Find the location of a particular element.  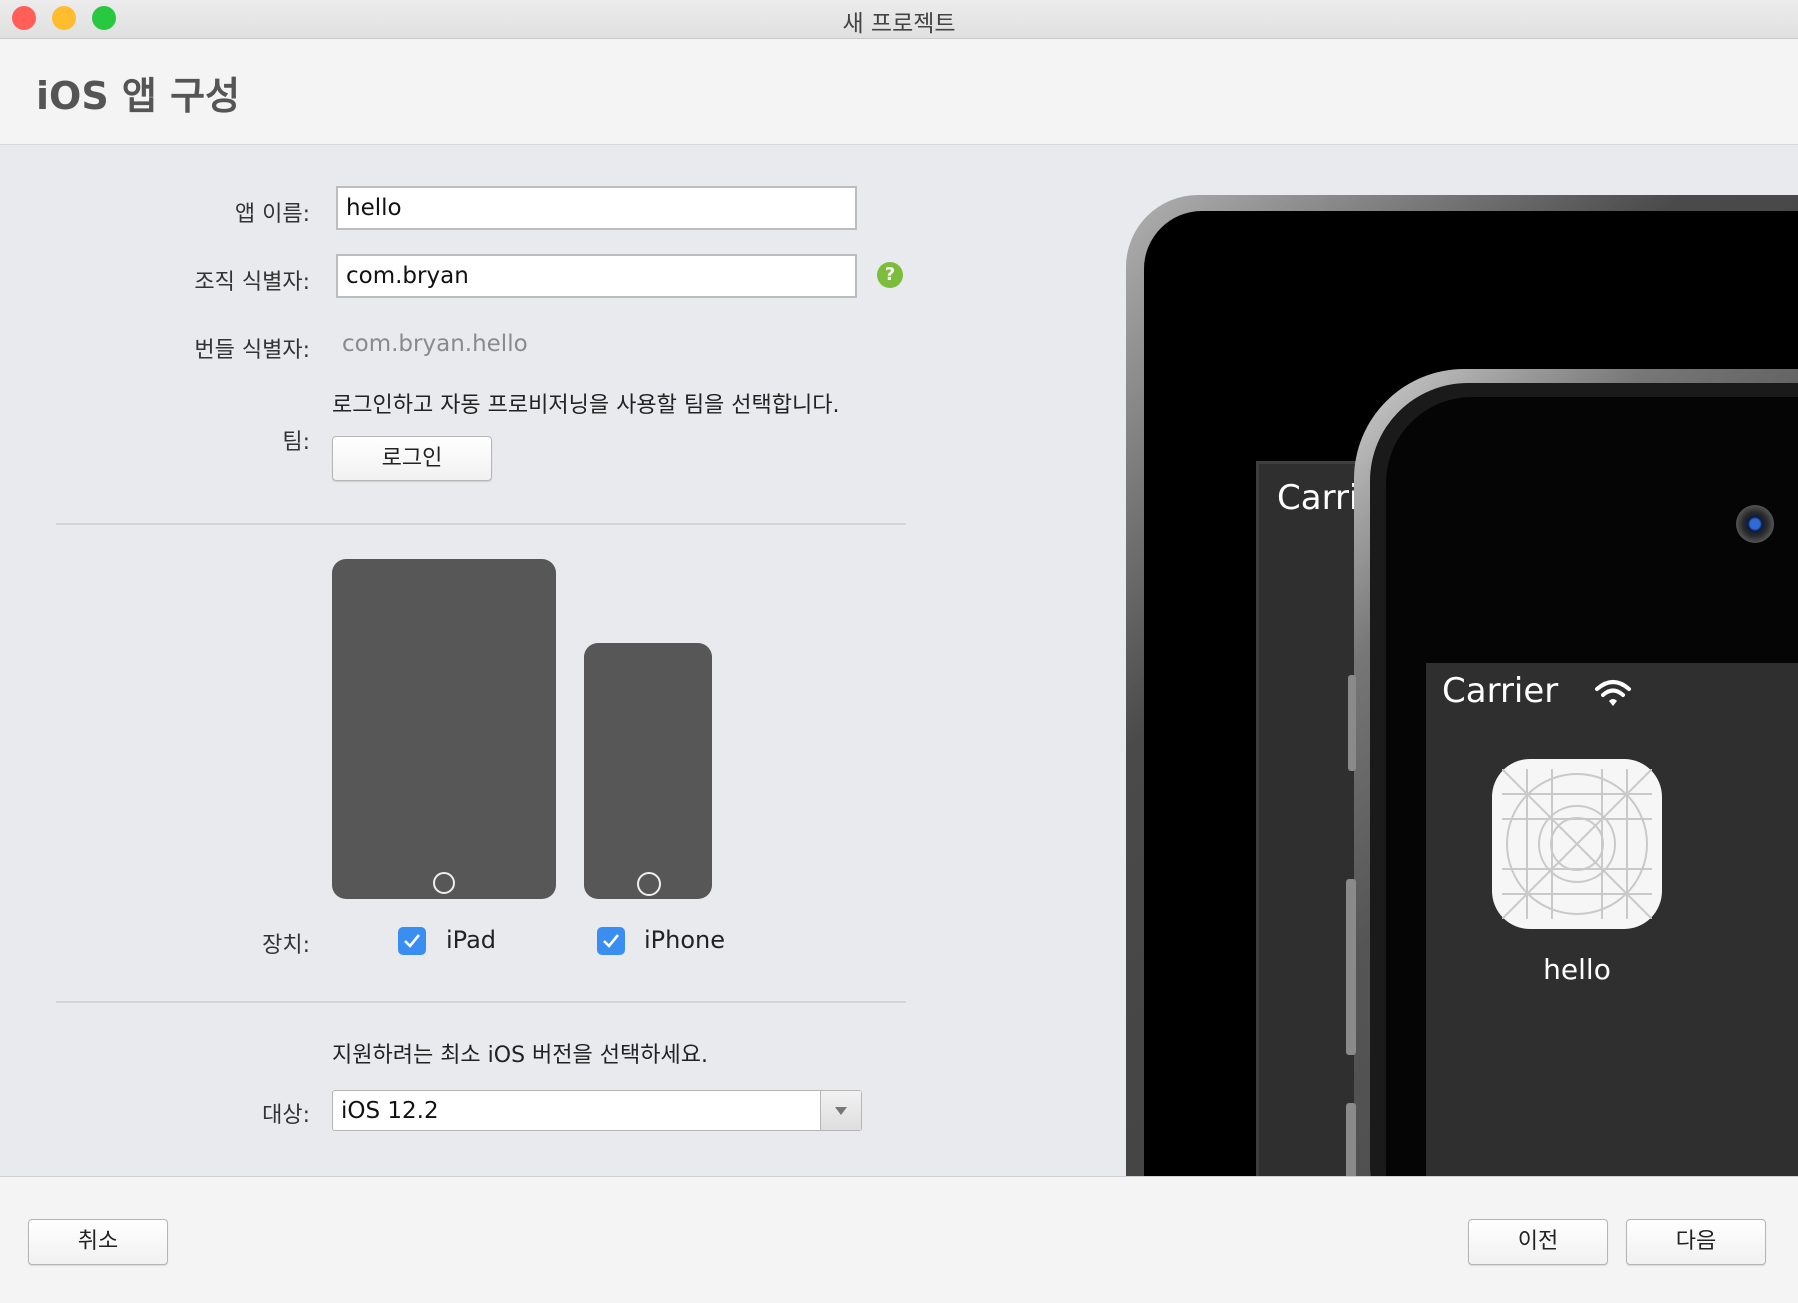

iphone-screen: Carrier hello is located at coordinates (1612, 919).